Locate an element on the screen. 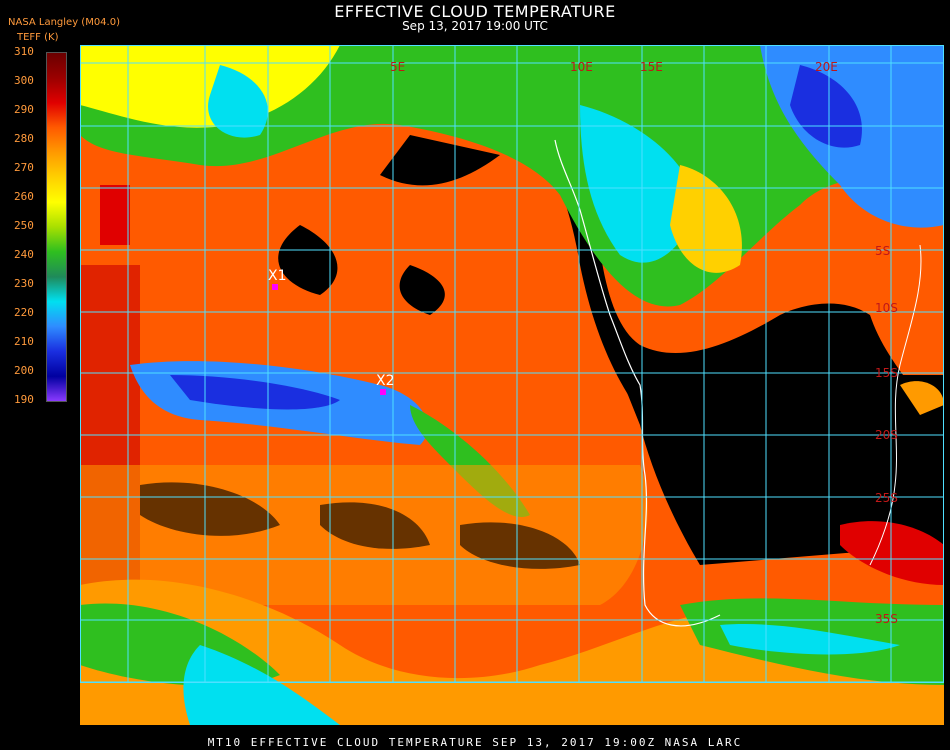  legend-tick-label: 310 is located at coordinates (24, 51).